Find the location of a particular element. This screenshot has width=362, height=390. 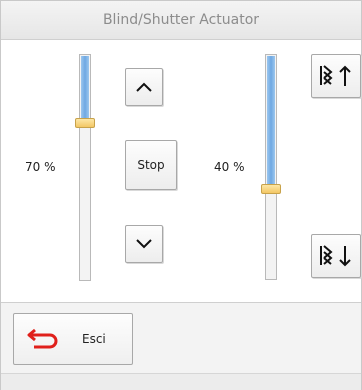

exit-button: Esci is located at coordinates (73, 339).